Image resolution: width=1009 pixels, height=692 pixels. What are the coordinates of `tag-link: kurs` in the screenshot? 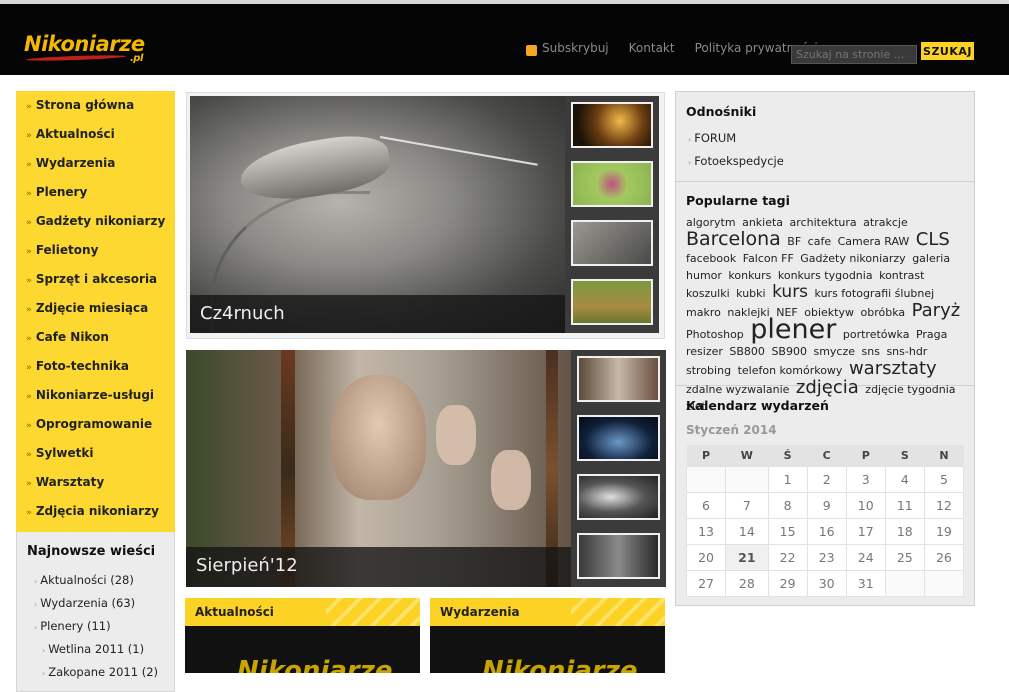 It's located at (790, 292).